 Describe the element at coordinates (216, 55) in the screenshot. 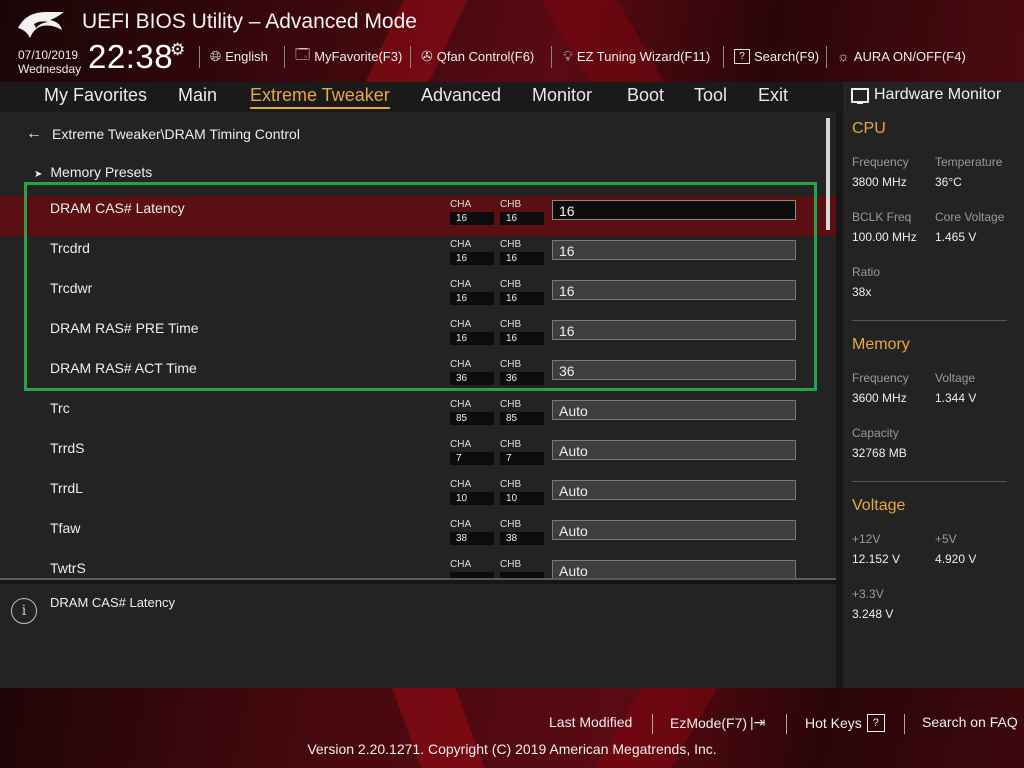

I see `globe-icon: 🌐︎` at that location.